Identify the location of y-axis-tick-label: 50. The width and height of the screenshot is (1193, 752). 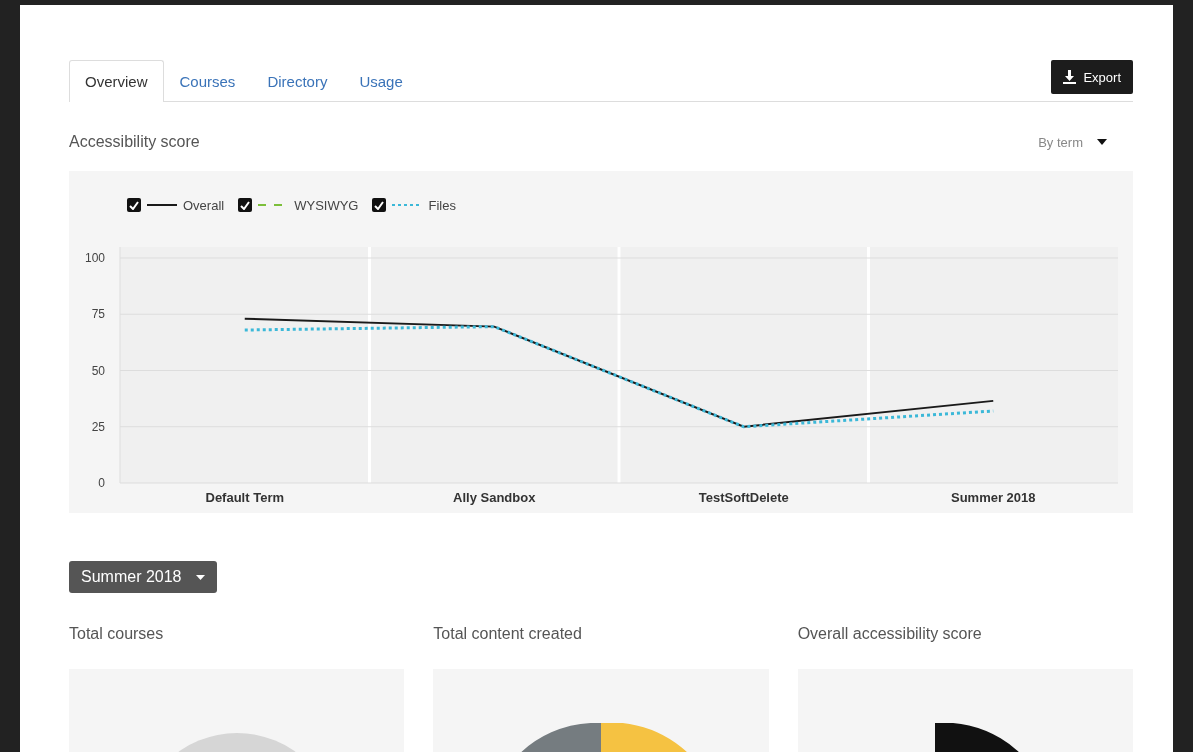
(98, 370).